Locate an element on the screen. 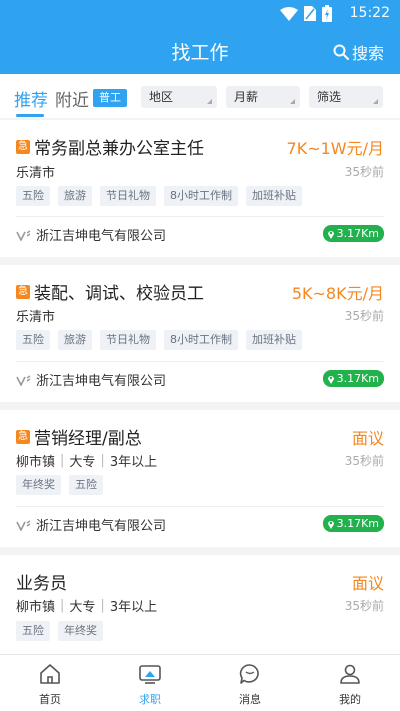 The height and width of the screenshot is (711, 400). tab-nearby: 附近 is located at coordinates (72, 98).